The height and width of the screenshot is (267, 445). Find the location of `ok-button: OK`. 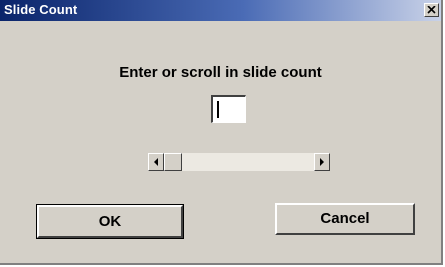

ok-button: OK is located at coordinates (110, 221).